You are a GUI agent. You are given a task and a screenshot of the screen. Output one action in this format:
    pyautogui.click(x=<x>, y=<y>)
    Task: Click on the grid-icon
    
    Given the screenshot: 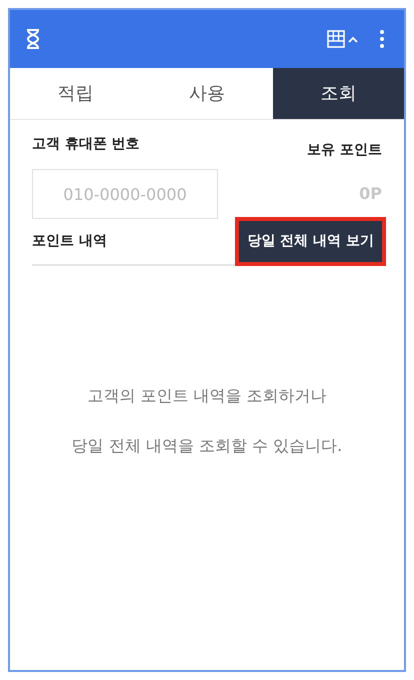 What is the action you would take?
    pyautogui.click(x=336, y=39)
    